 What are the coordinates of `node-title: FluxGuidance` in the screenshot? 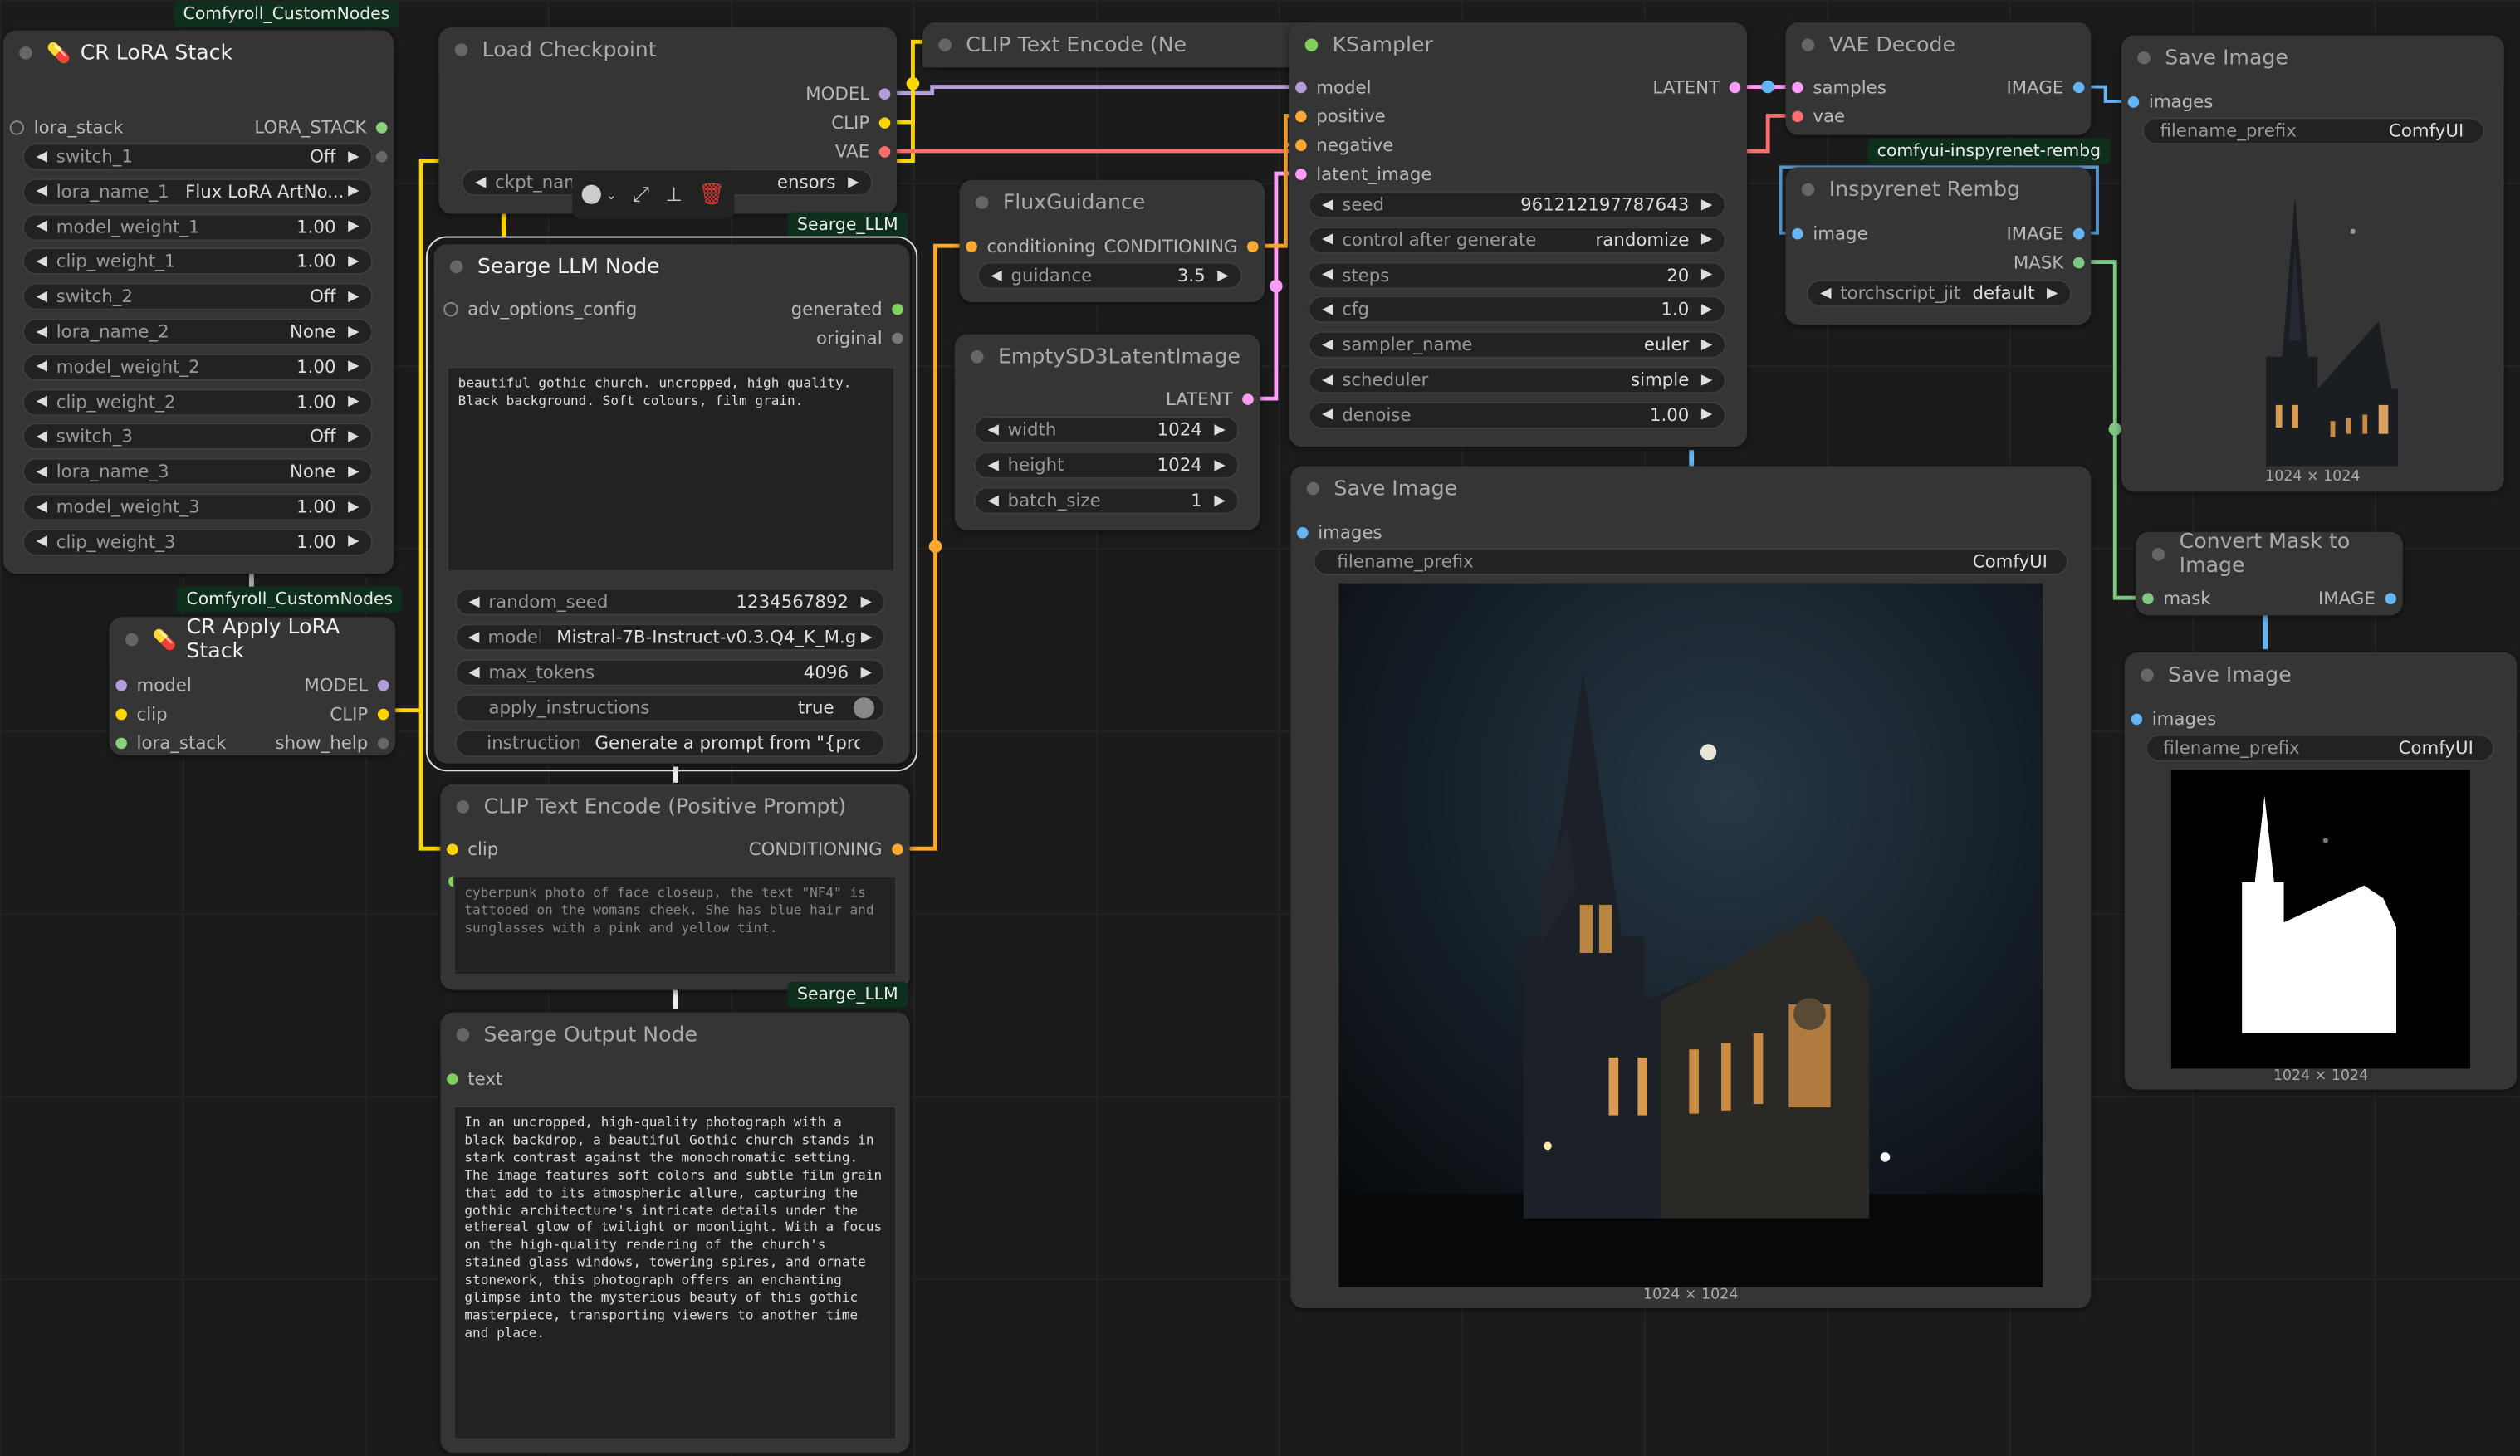 It's located at (1112, 202).